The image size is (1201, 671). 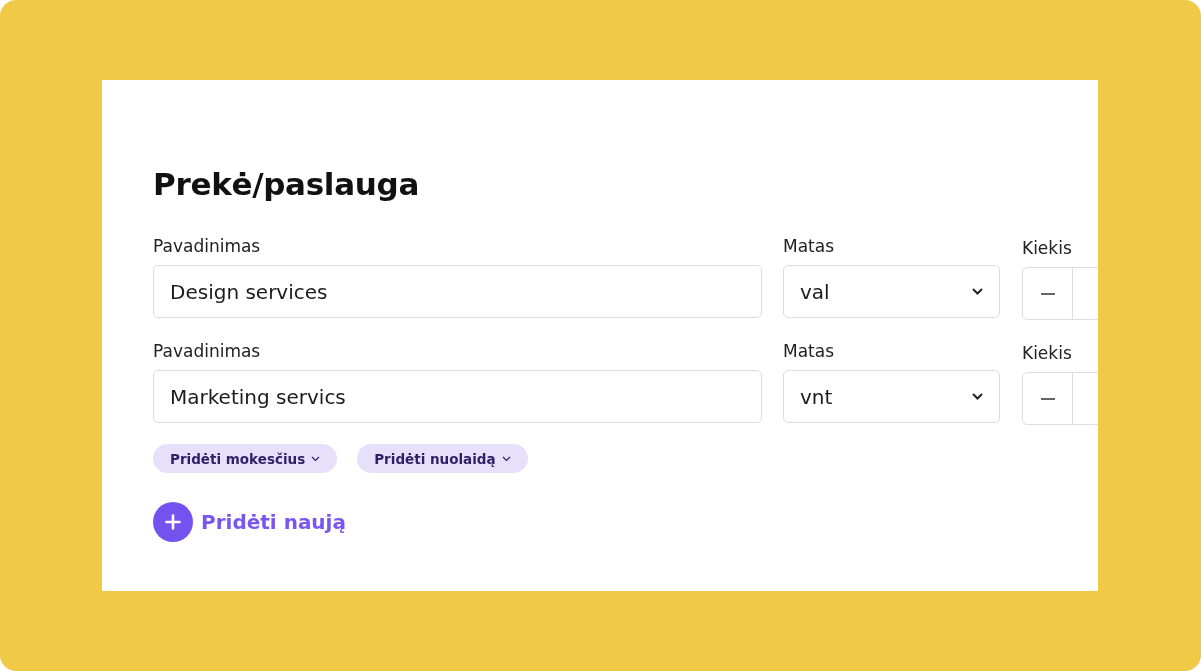 I want to click on add-new-button: Pridėti naują, so click(x=249, y=522).